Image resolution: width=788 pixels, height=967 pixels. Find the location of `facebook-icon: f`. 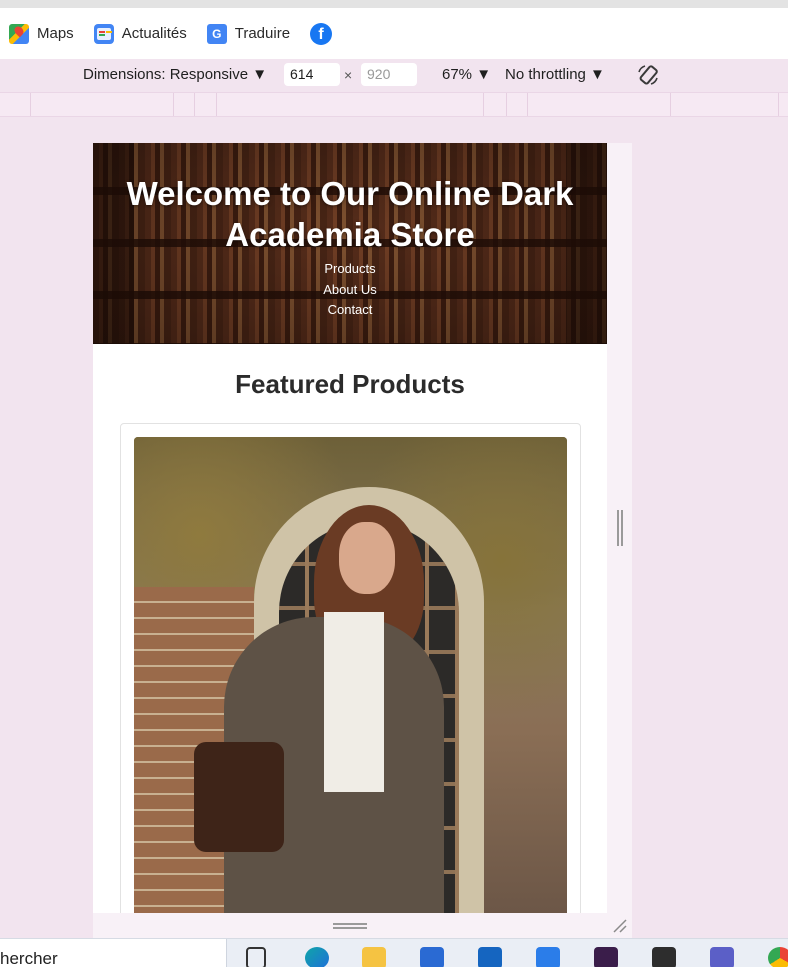

facebook-icon: f is located at coordinates (321, 33).